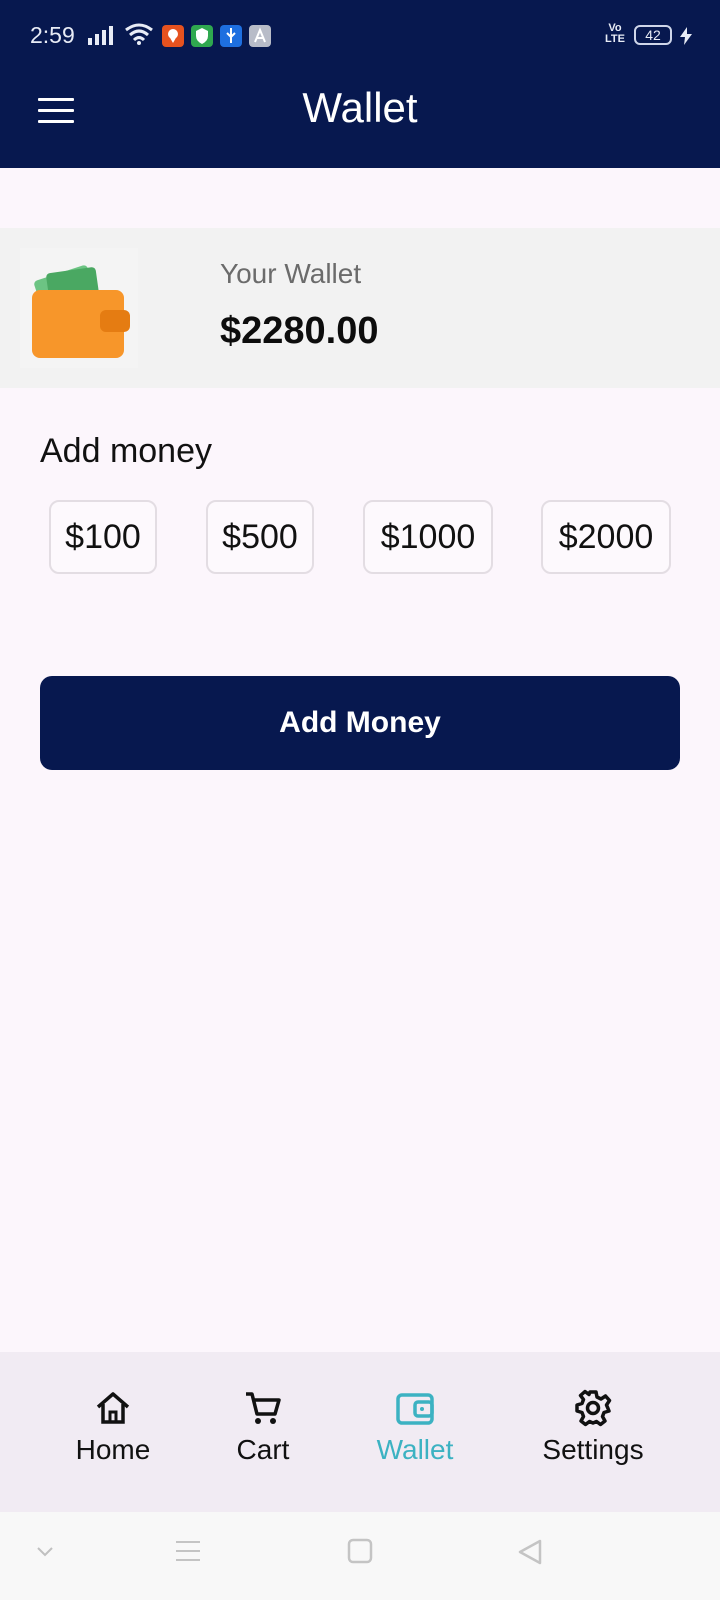 Image resolution: width=720 pixels, height=1600 pixels. I want to click on amount-100-button: $100, so click(103, 537).